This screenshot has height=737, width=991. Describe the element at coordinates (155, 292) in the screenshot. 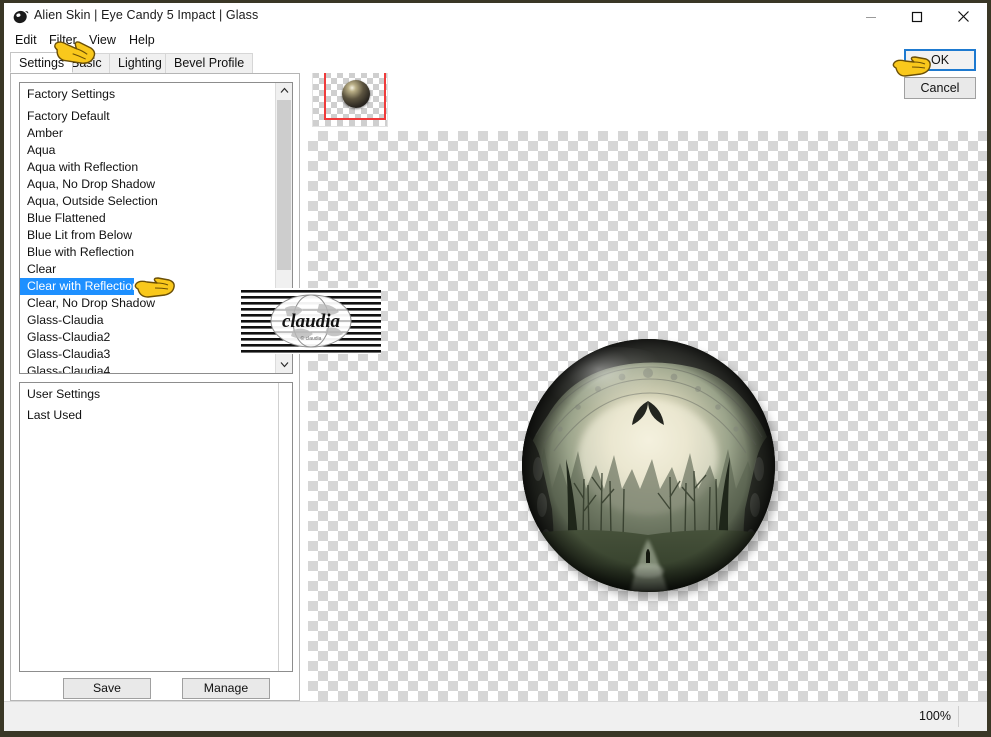

I see `pointer-hand-selection-icon` at that location.